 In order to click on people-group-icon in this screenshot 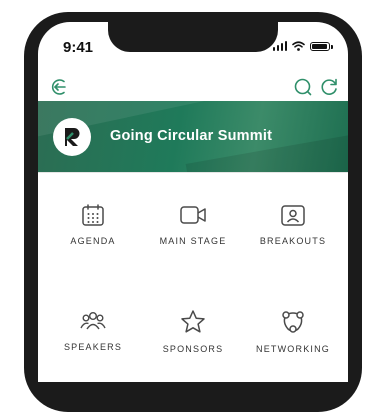, I will do `click(93, 320)`.